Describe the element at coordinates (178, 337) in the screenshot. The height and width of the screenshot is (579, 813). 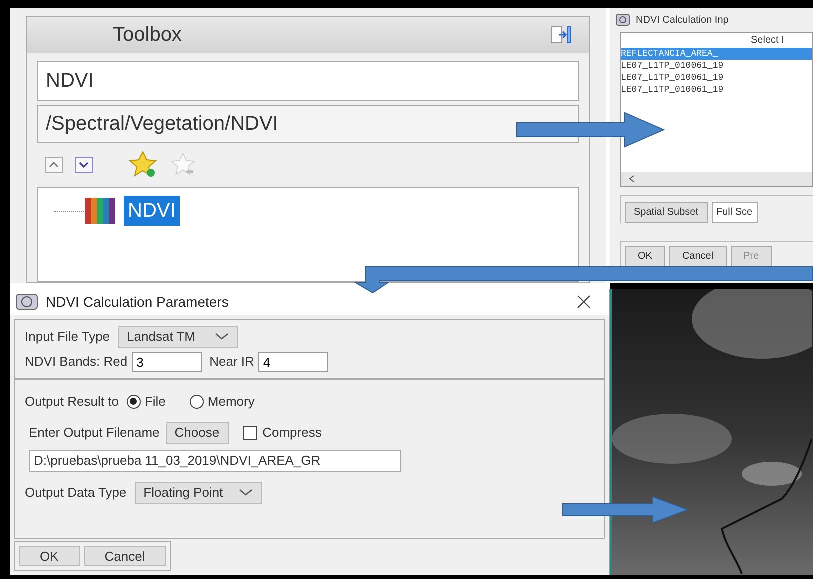
I see `input-file-type-dropdown: Landsat TM` at that location.